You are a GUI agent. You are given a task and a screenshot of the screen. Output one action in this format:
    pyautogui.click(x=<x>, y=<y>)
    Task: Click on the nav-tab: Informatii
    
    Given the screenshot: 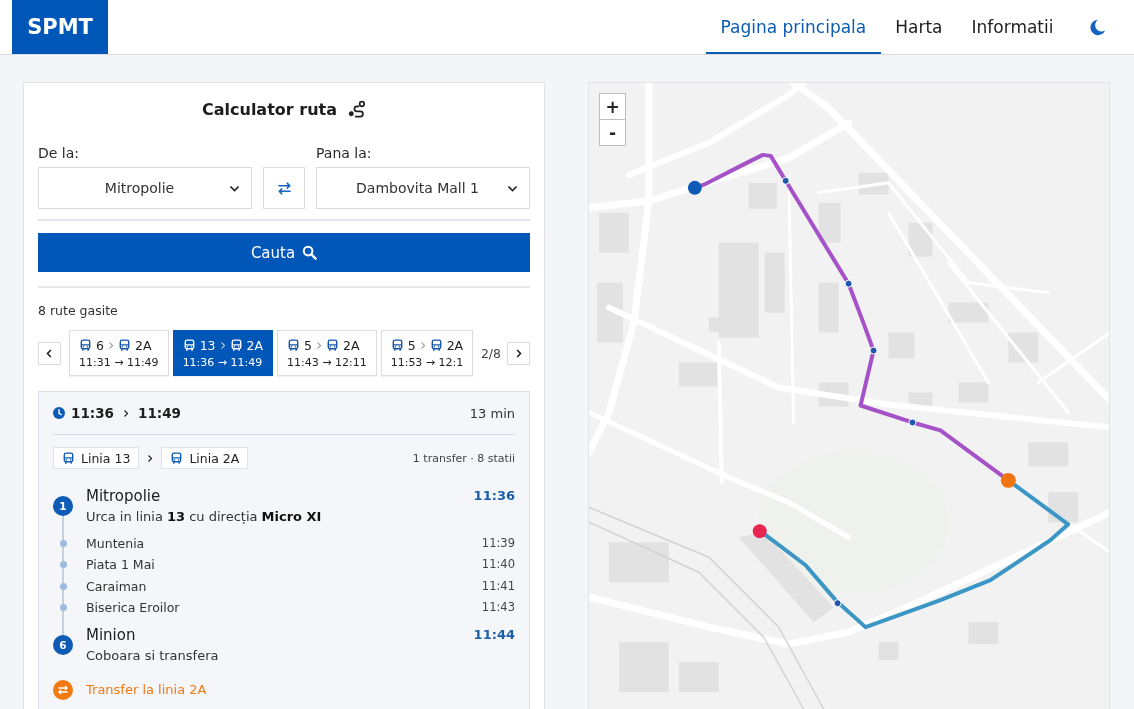 What is the action you would take?
    pyautogui.click(x=1012, y=27)
    